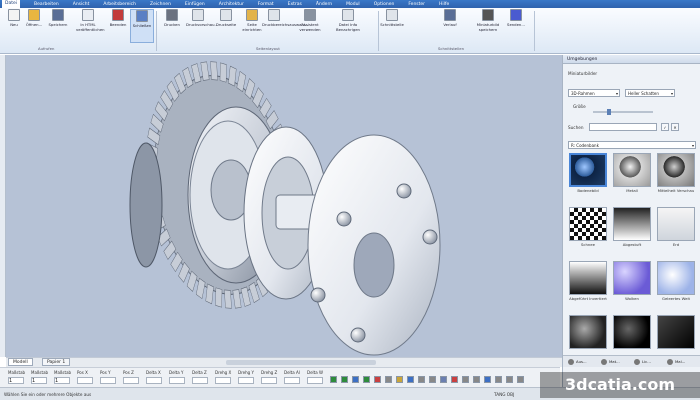  What do you see at coordinates (226, 26) in the screenshot?
I see `ribbon-button-page-setup: Druckseite` at bounding box center [226, 26].